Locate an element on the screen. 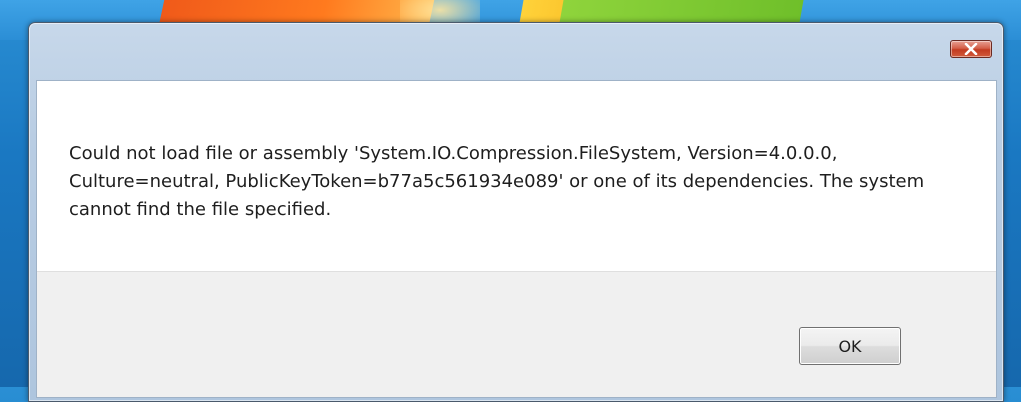 The width and height of the screenshot is (1021, 402). ok-button: OK is located at coordinates (850, 346).